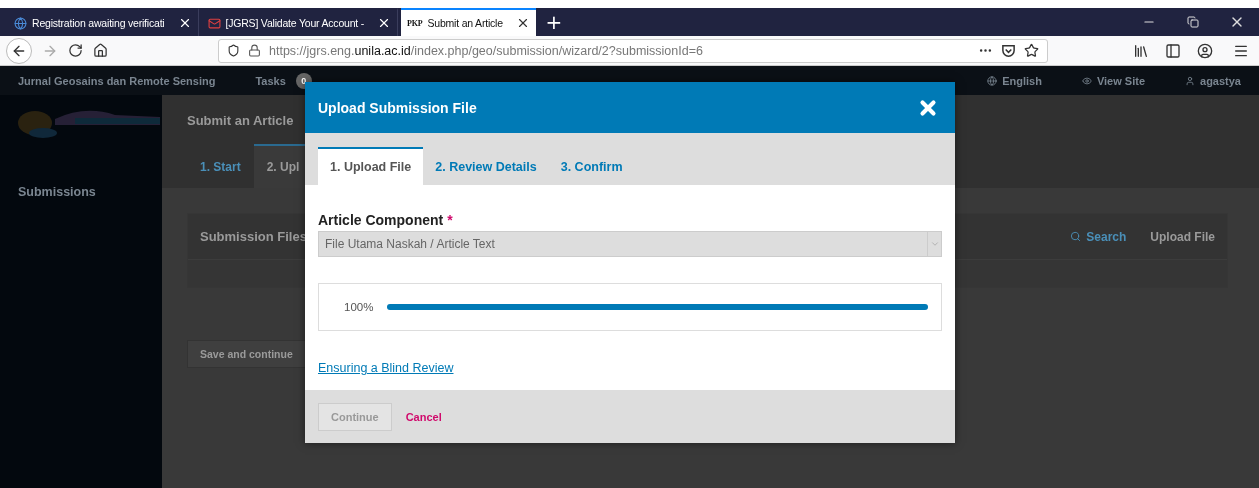 This screenshot has width=1259, height=488. Describe the element at coordinates (371, 166) in the screenshot. I see `dialog-tab: 1. Upload File` at that location.